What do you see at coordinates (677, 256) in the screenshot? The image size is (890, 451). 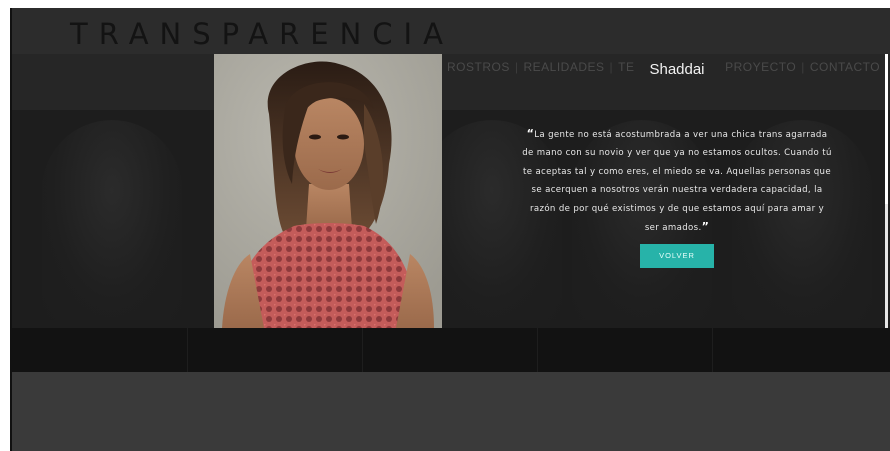 I see `volver-button: VOLVER` at bounding box center [677, 256].